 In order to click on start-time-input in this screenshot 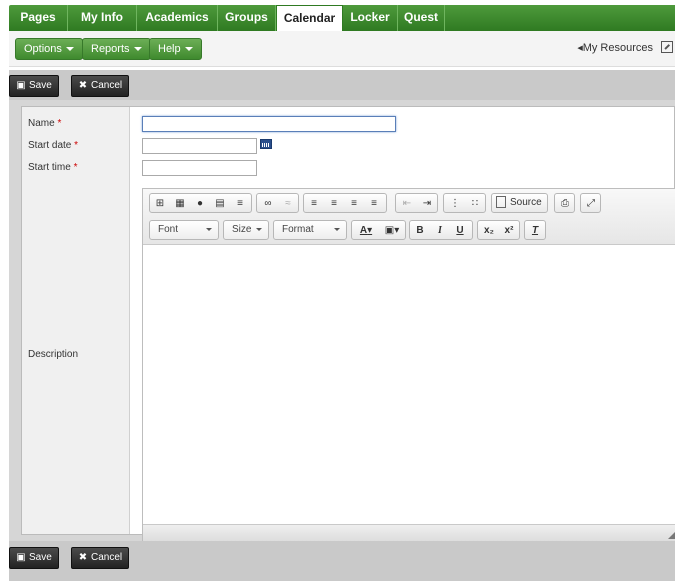, I will do `click(199, 168)`.